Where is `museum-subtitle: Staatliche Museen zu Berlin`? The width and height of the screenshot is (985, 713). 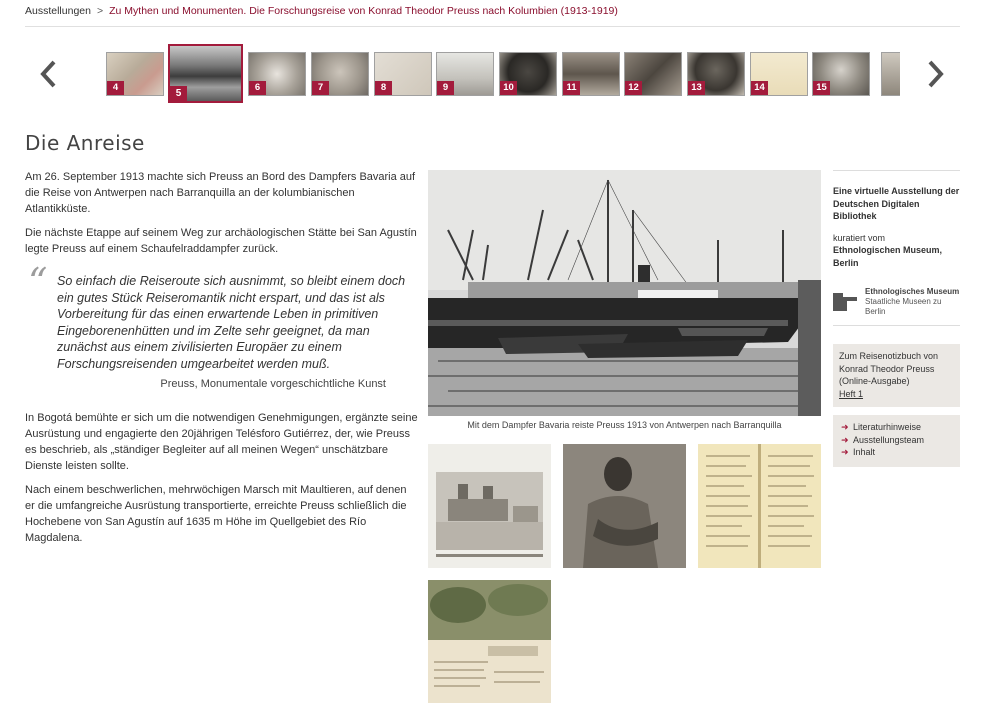 museum-subtitle: Staatliche Museen zu Berlin is located at coordinates (903, 306).